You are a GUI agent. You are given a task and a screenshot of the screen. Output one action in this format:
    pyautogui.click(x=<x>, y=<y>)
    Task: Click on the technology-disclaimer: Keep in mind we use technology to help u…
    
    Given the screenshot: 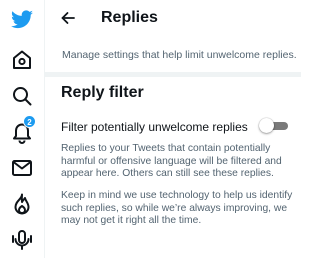 What is the action you would take?
    pyautogui.click(x=177, y=208)
    